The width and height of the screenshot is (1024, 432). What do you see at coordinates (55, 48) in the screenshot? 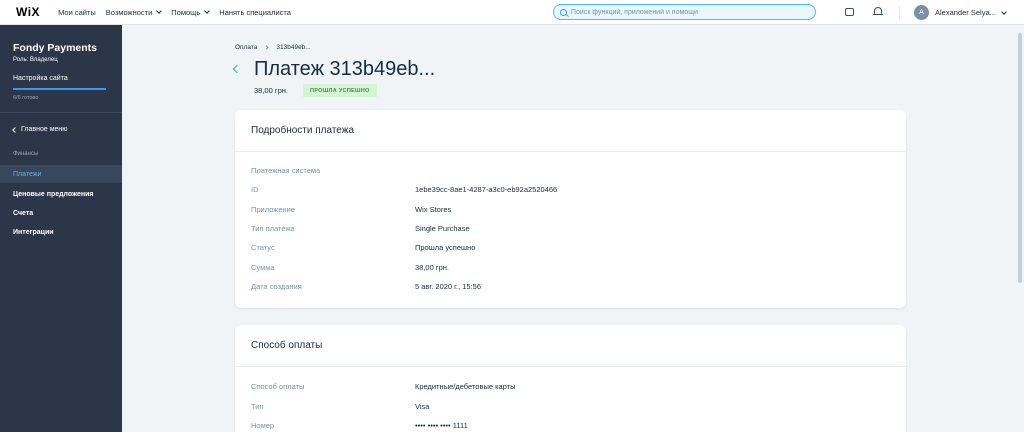
I see `site-name: Fondy Payments` at bounding box center [55, 48].